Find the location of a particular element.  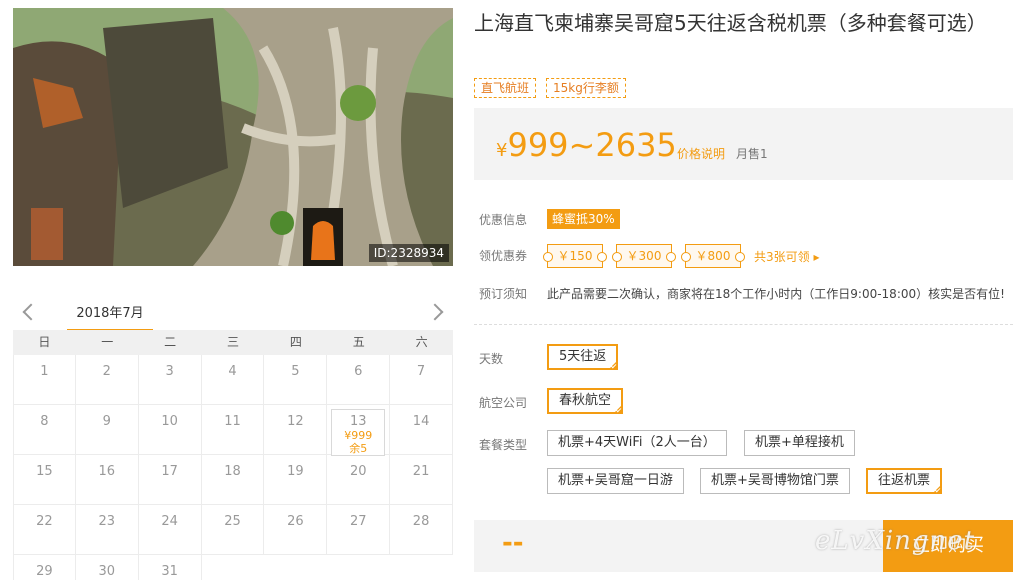

price-explain-link: 价格说明 is located at coordinates (701, 153).